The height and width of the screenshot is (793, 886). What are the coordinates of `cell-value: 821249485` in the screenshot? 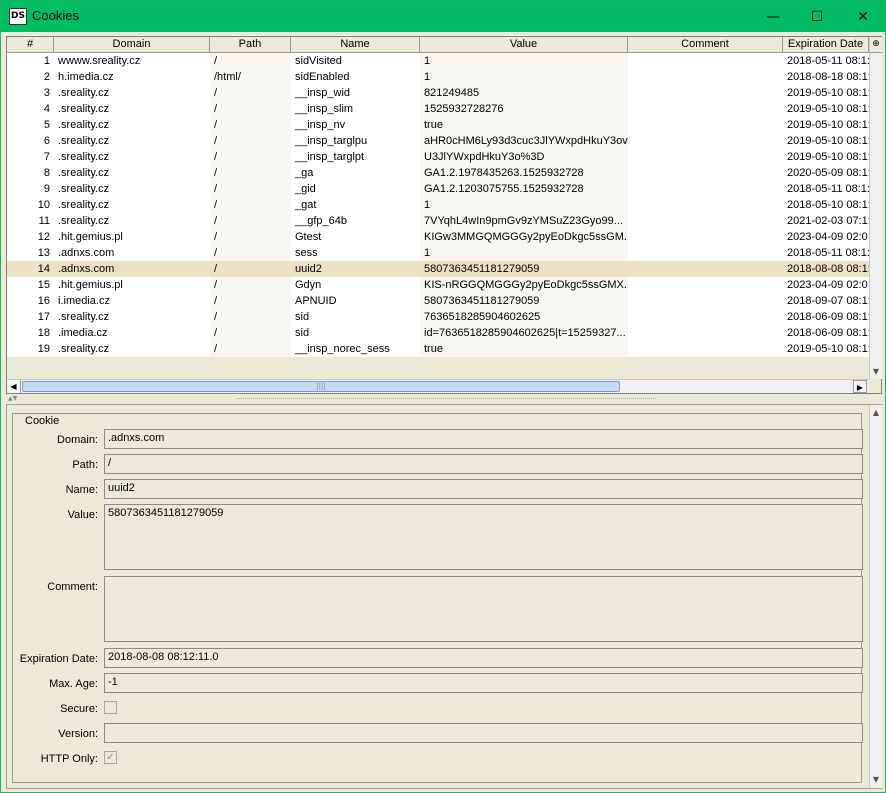 It's located at (524, 93).